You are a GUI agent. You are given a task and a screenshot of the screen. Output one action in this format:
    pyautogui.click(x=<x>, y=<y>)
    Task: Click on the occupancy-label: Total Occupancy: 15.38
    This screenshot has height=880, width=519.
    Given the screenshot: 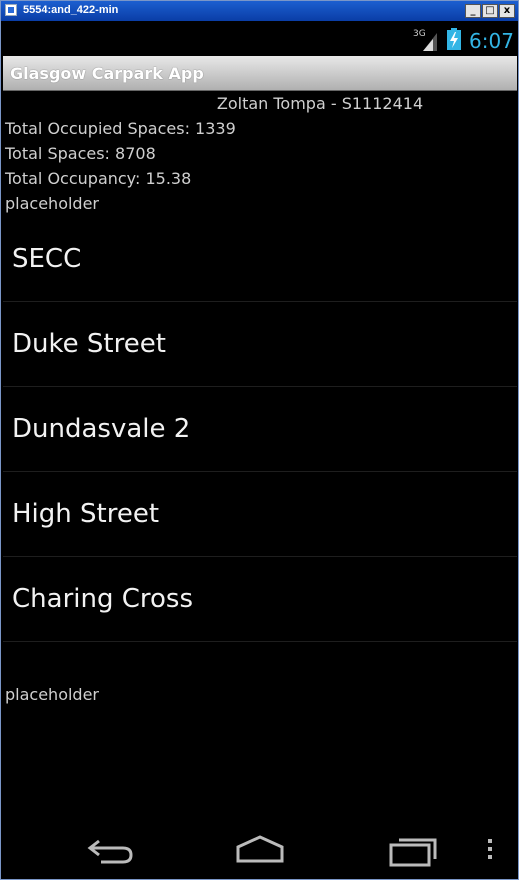 What is the action you would take?
    pyautogui.click(x=98, y=178)
    